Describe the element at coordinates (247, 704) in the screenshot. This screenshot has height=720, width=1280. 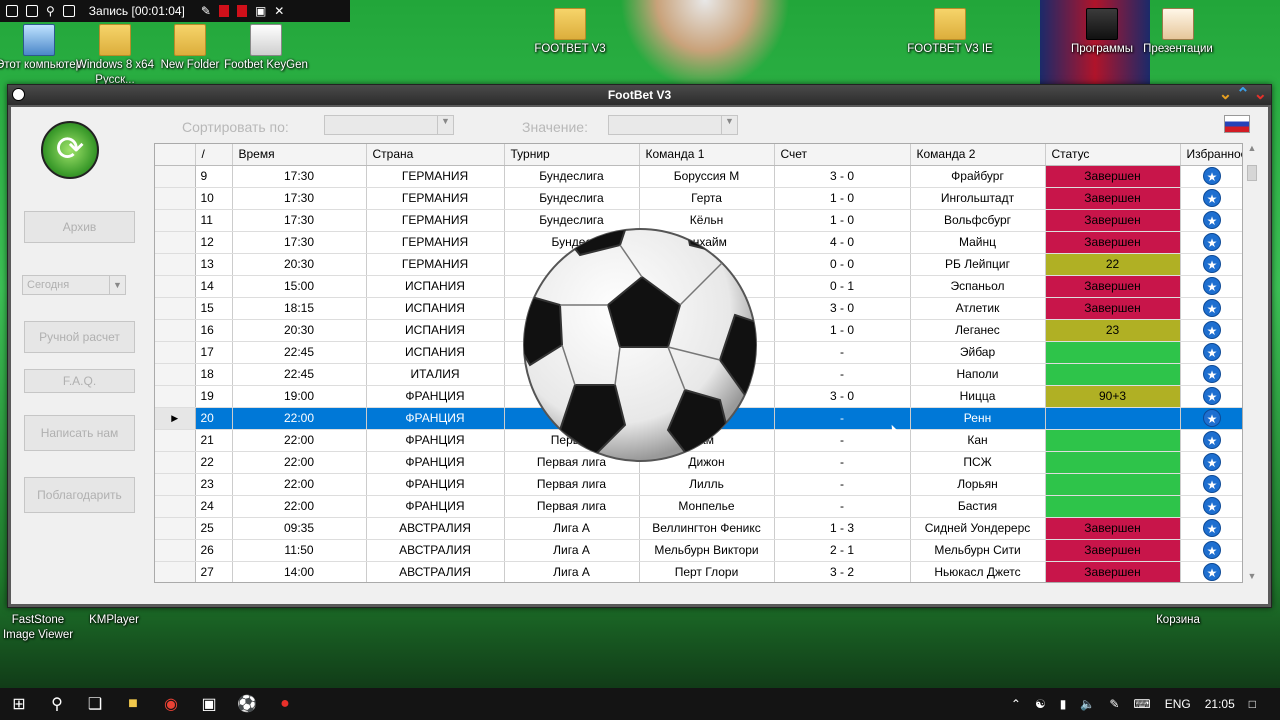
I see `footbet-taskbar-icon: ⚽` at that location.